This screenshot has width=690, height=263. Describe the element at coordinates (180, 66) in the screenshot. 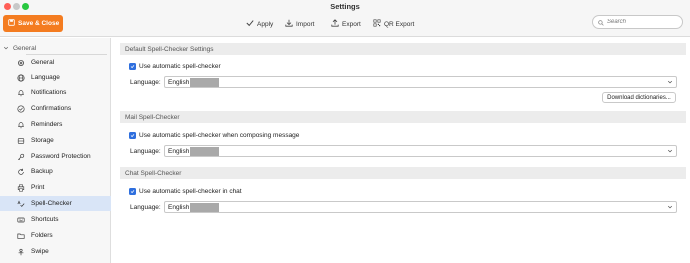

I see `checkbox-label: Use automatic spell-checker` at that location.